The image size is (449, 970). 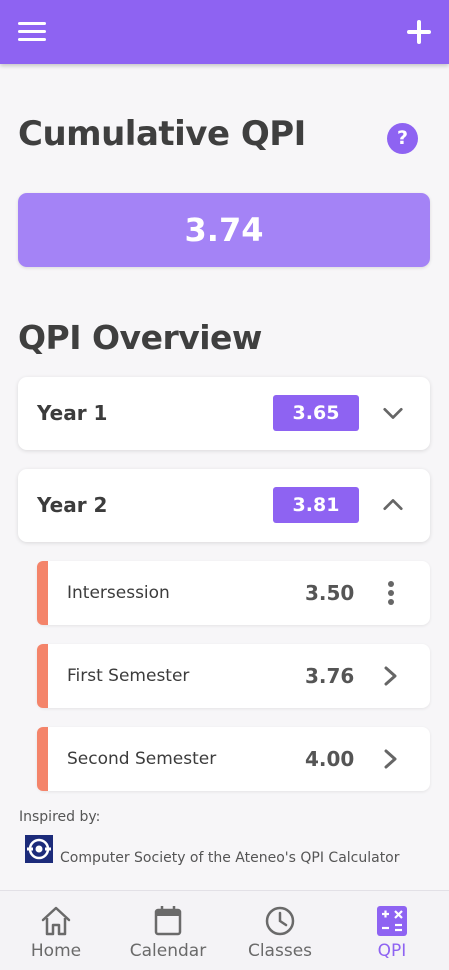 I want to click on nav-classes: Classes, so click(x=280, y=930).